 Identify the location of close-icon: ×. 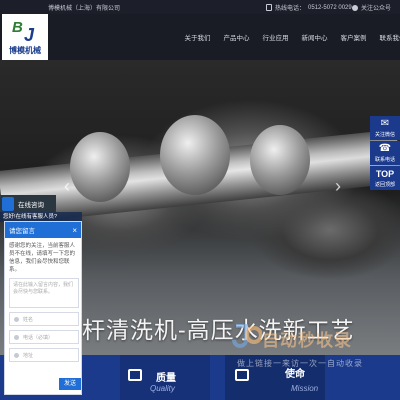
(74, 230).